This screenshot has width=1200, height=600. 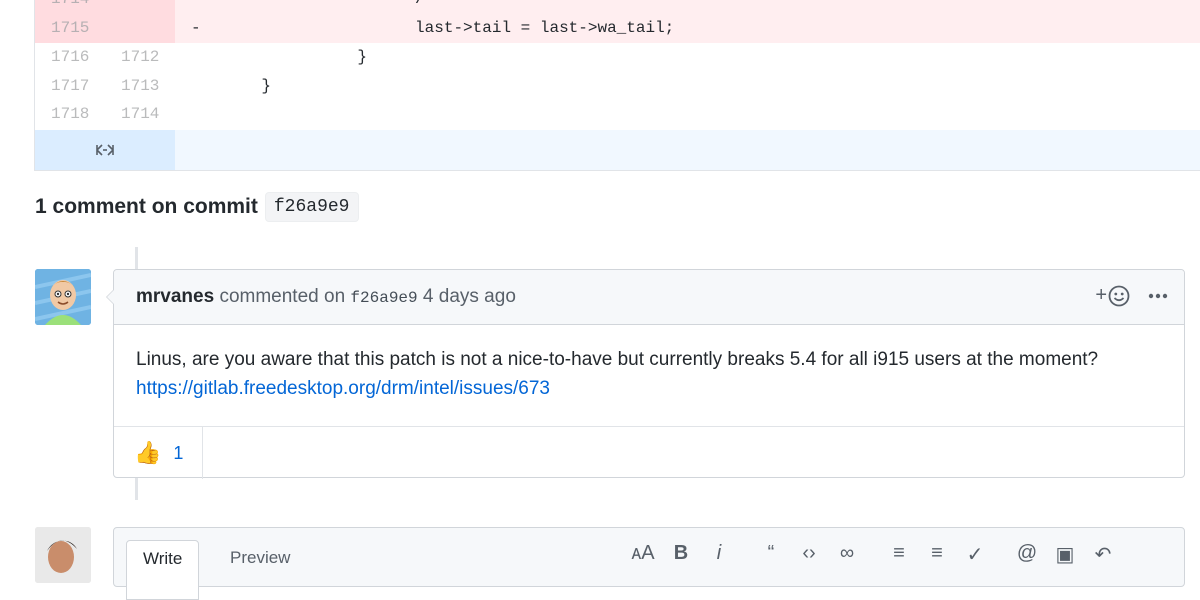 I want to click on reply-icon: ↶, so click(x=1103, y=554).